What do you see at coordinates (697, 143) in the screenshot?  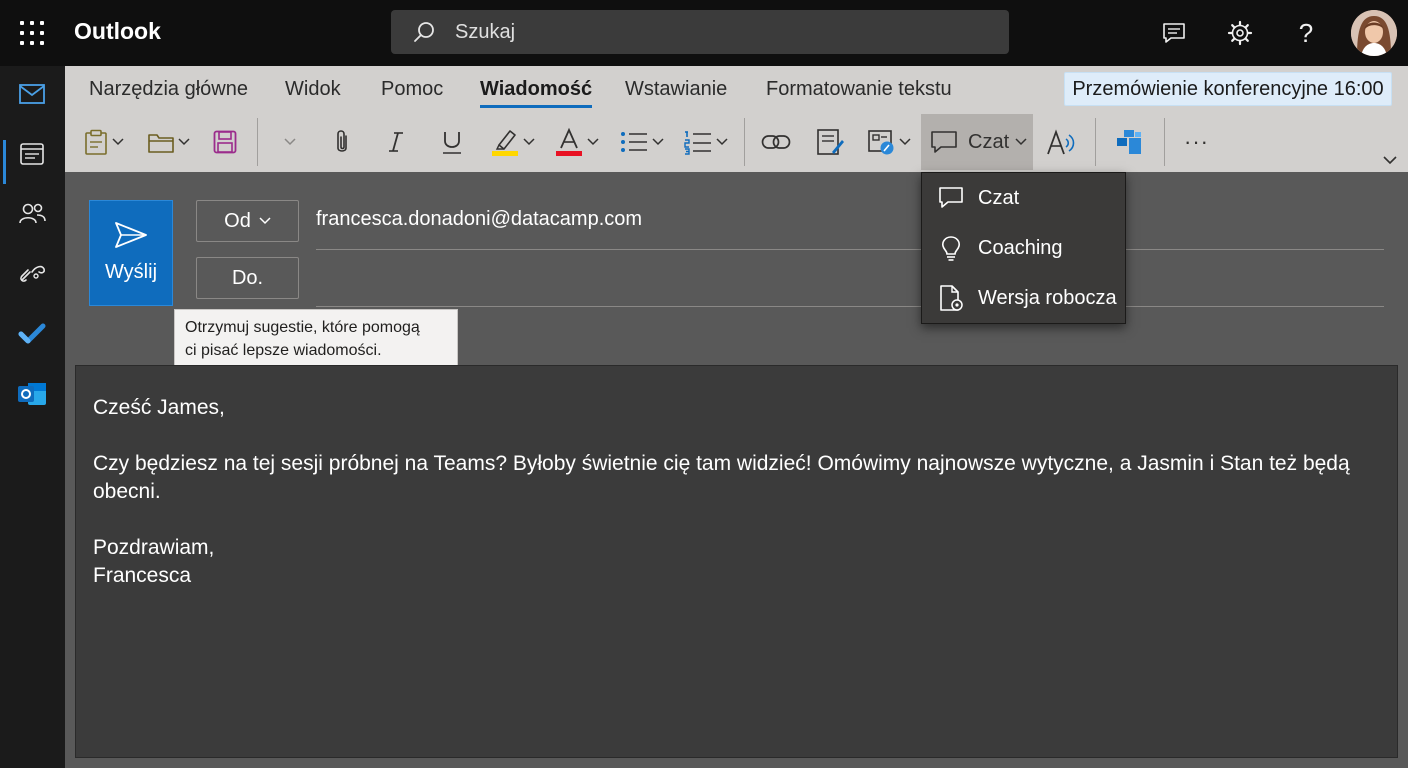 I see `numbered-list-icon` at bounding box center [697, 143].